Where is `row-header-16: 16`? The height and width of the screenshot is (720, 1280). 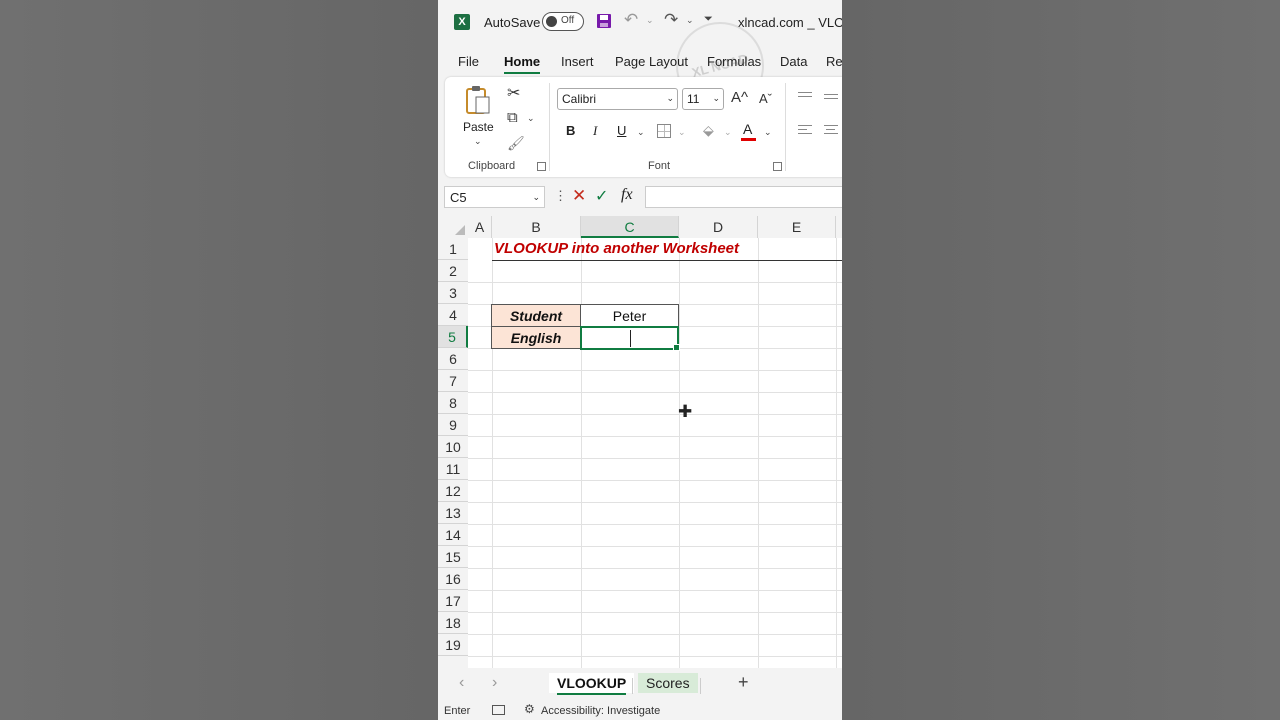
row-header-16: 16 is located at coordinates (453, 579).